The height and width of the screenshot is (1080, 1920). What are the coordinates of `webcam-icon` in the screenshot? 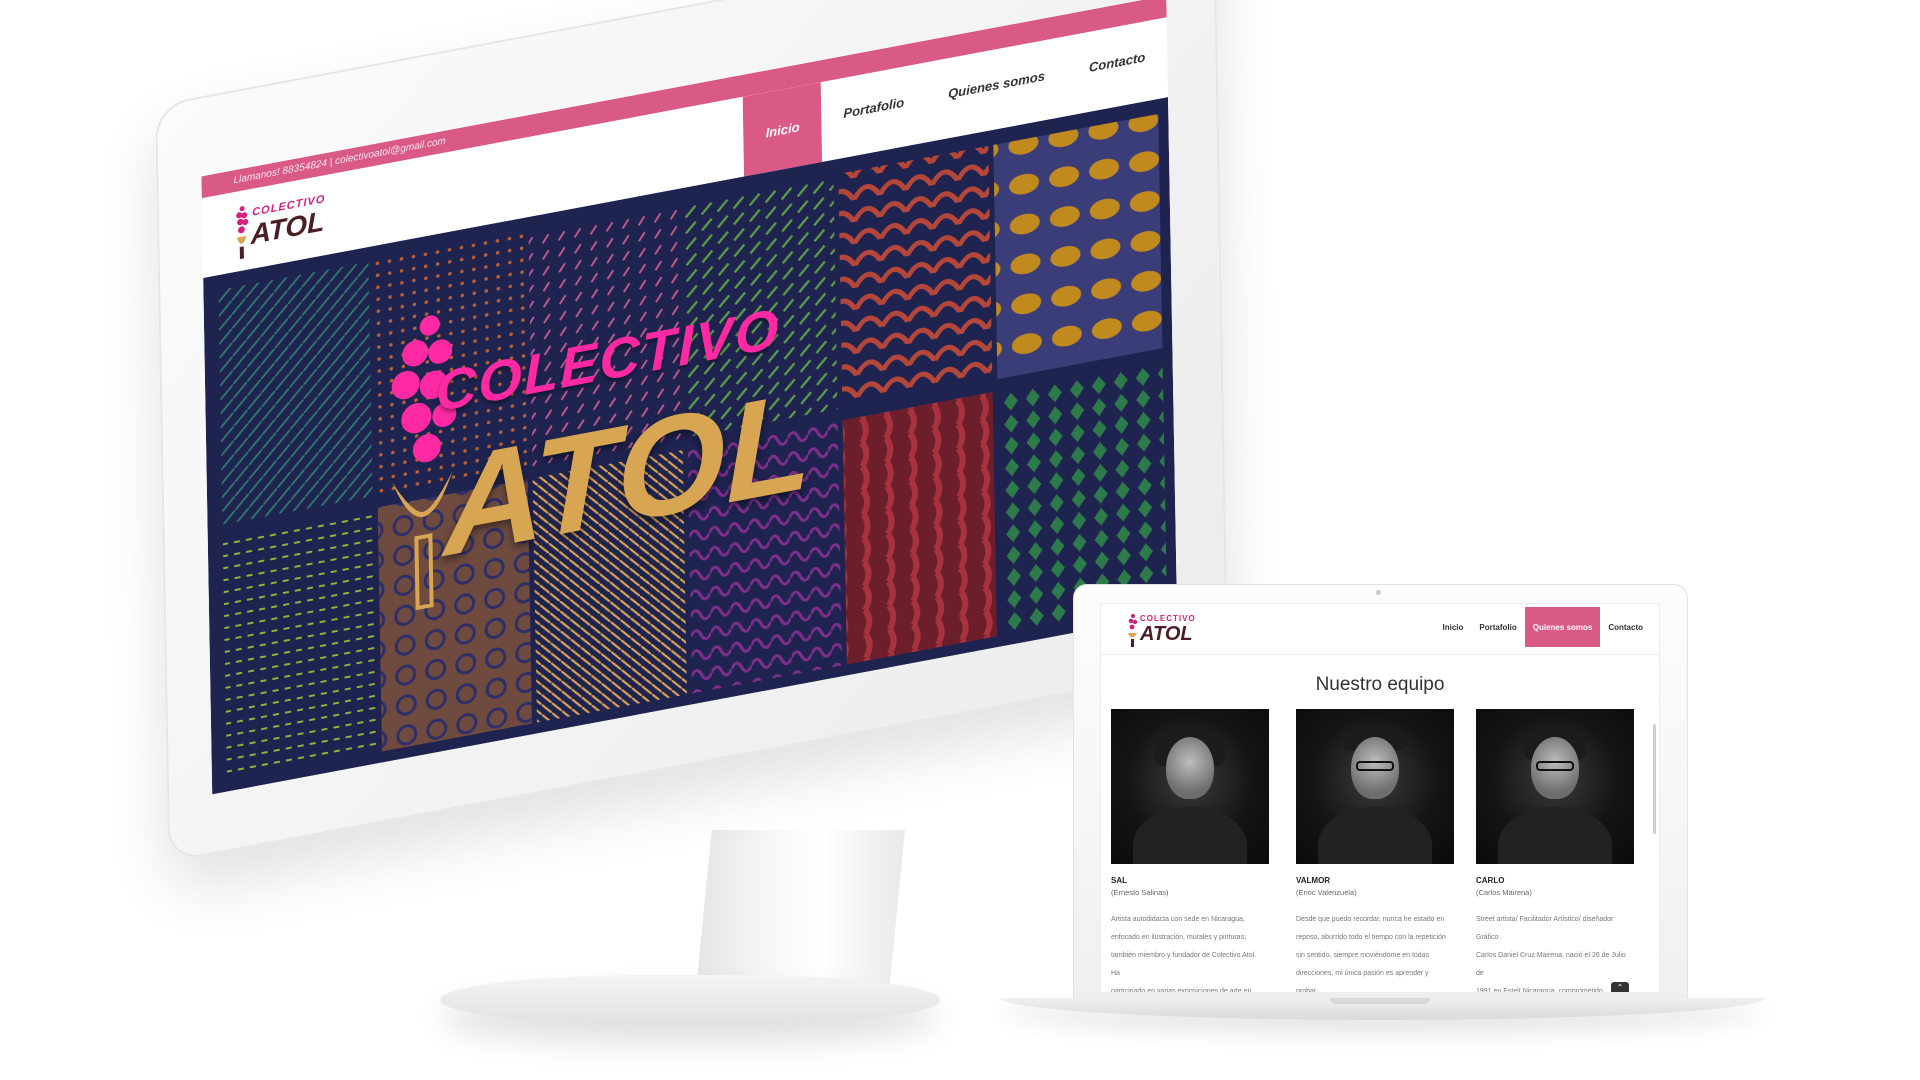 It's located at (1378, 592).